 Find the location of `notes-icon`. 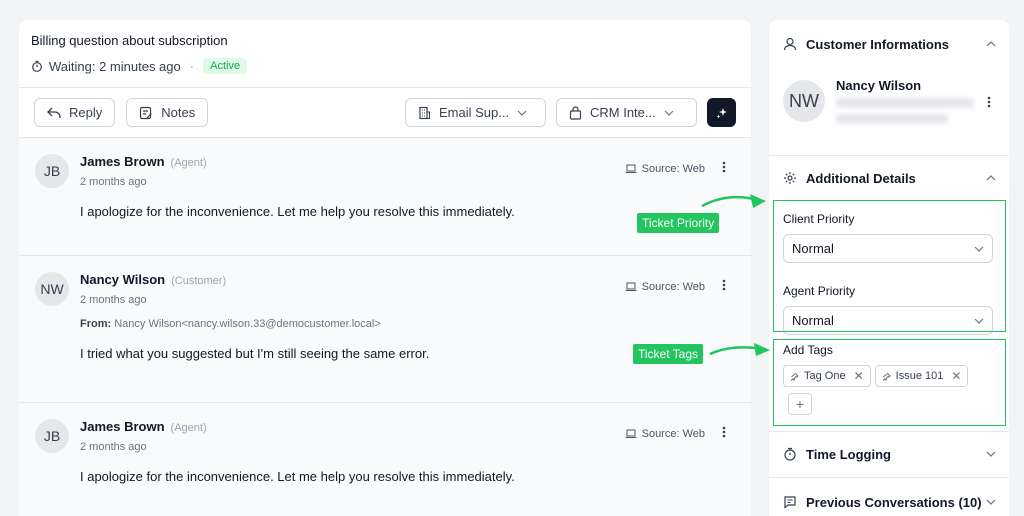

notes-icon is located at coordinates (146, 112).